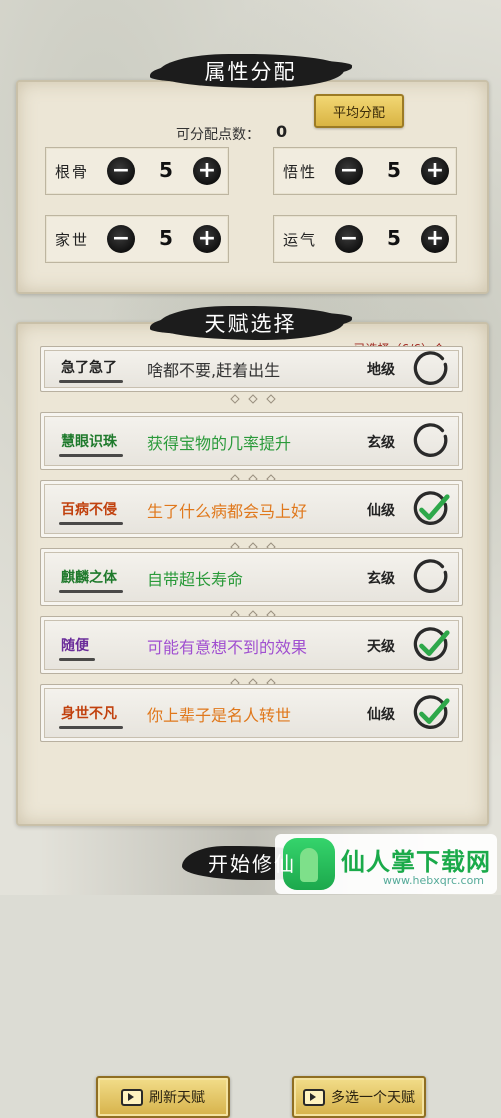  Describe the element at coordinates (72, 240) in the screenshot. I see `attr-name: 家世` at that location.